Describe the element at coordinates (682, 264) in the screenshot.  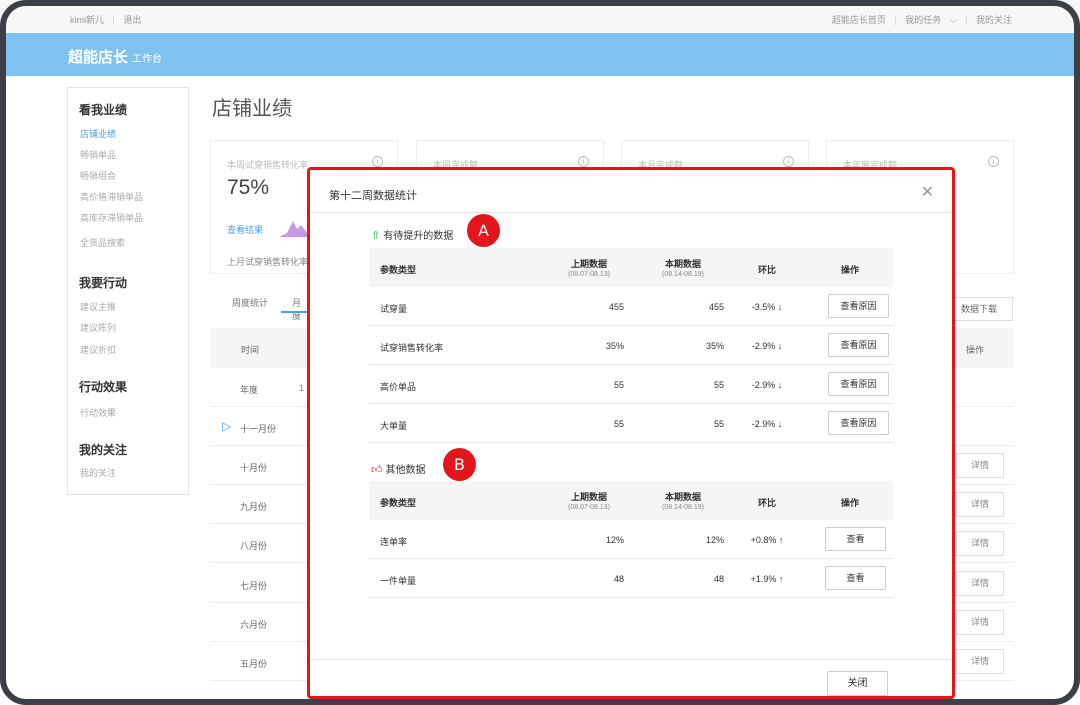
I see `col-cur-label: 本期数据` at that location.